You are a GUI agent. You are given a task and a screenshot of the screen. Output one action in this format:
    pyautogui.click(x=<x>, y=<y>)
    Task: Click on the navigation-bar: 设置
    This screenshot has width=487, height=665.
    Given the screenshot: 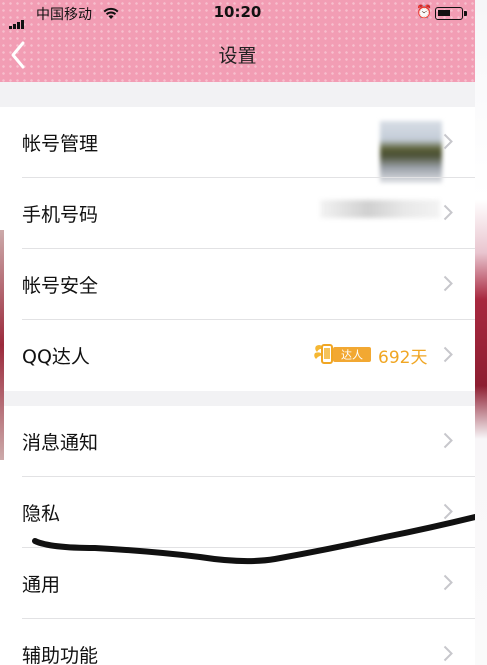 What is the action you would take?
    pyautogui.click(x=237, y=55)
    